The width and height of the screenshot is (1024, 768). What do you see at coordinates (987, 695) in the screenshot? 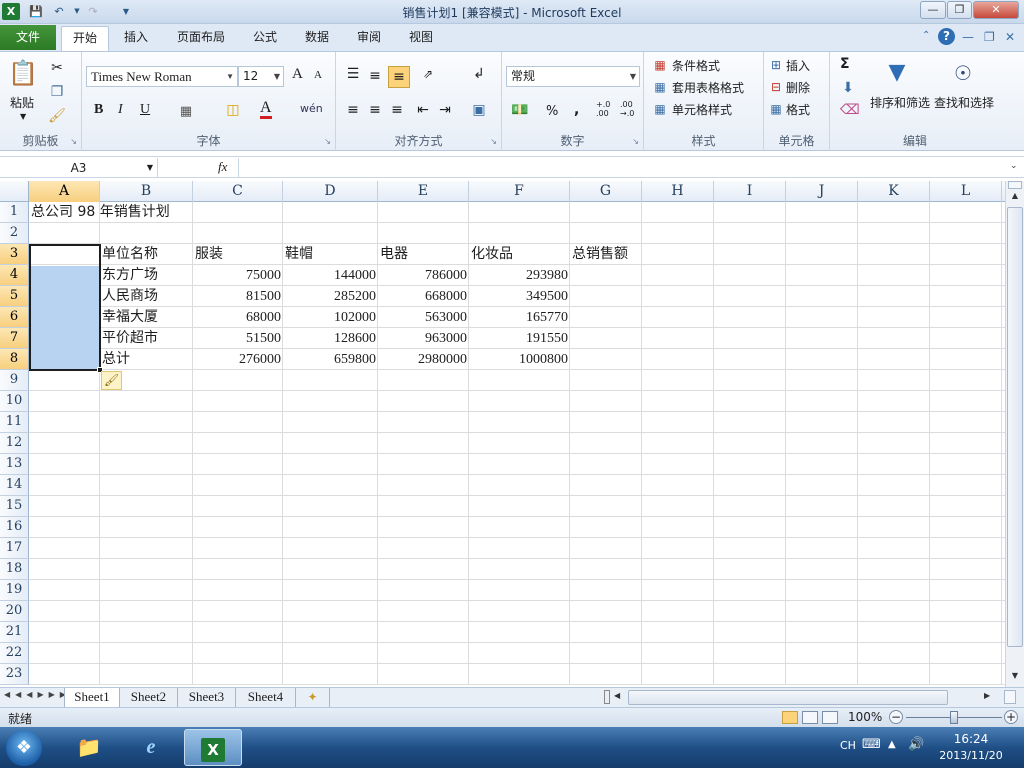
I see `scroll-right-icon: ▶` at bounding box center [987, 695].